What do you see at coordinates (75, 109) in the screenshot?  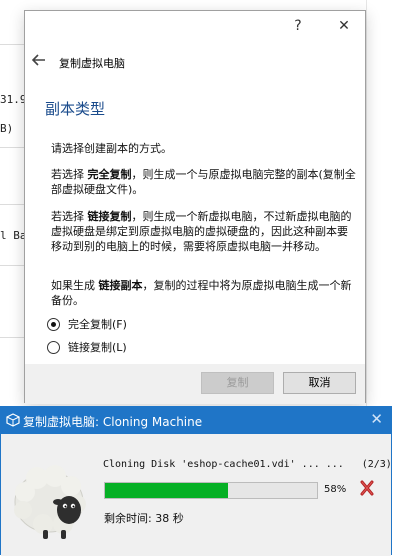 I see `page-heading: 副本类型` at bounding box center [75, 109].